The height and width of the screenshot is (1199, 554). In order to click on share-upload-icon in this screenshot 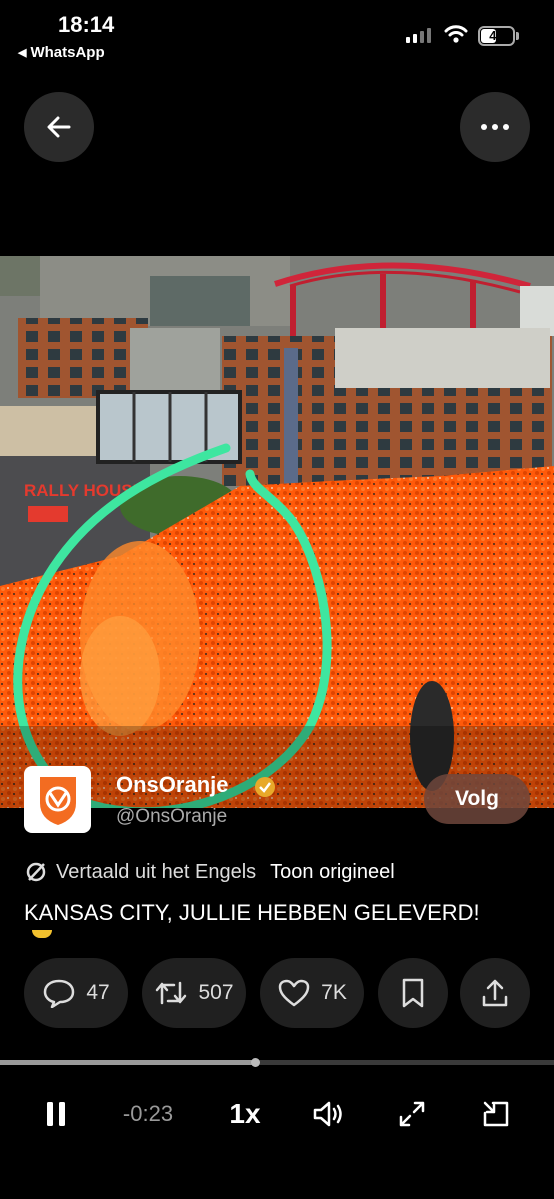, I will do `click(495, 993)`.